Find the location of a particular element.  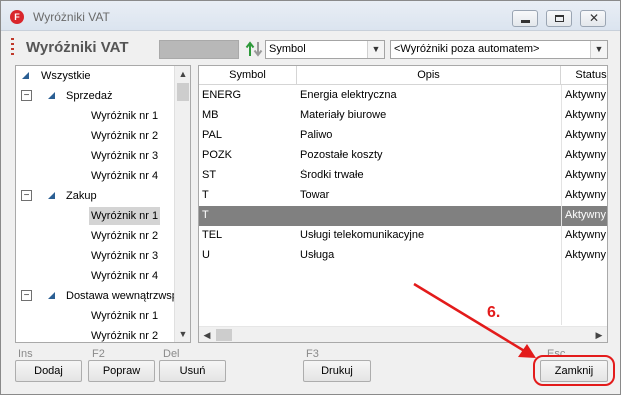

sort-field-select: Symbol ▼ is located at coordinates (325, 49).